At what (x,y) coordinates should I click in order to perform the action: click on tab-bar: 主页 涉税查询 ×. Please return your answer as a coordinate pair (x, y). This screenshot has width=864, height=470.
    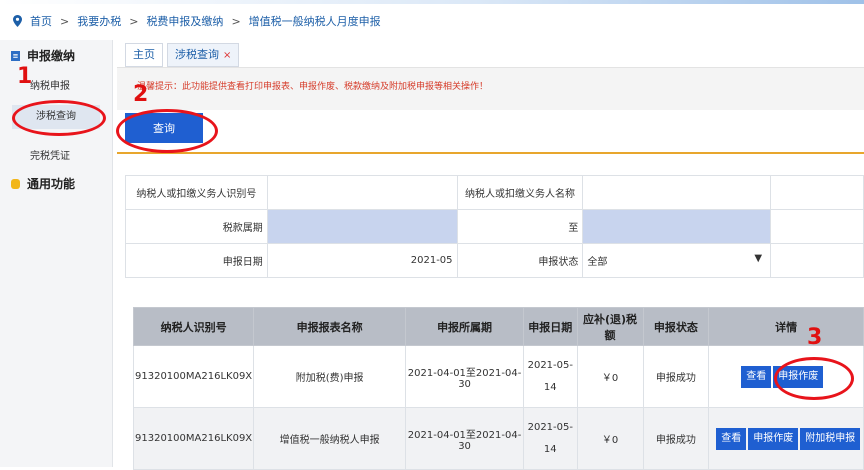
    Looking at the image, I should click on (182, 55).